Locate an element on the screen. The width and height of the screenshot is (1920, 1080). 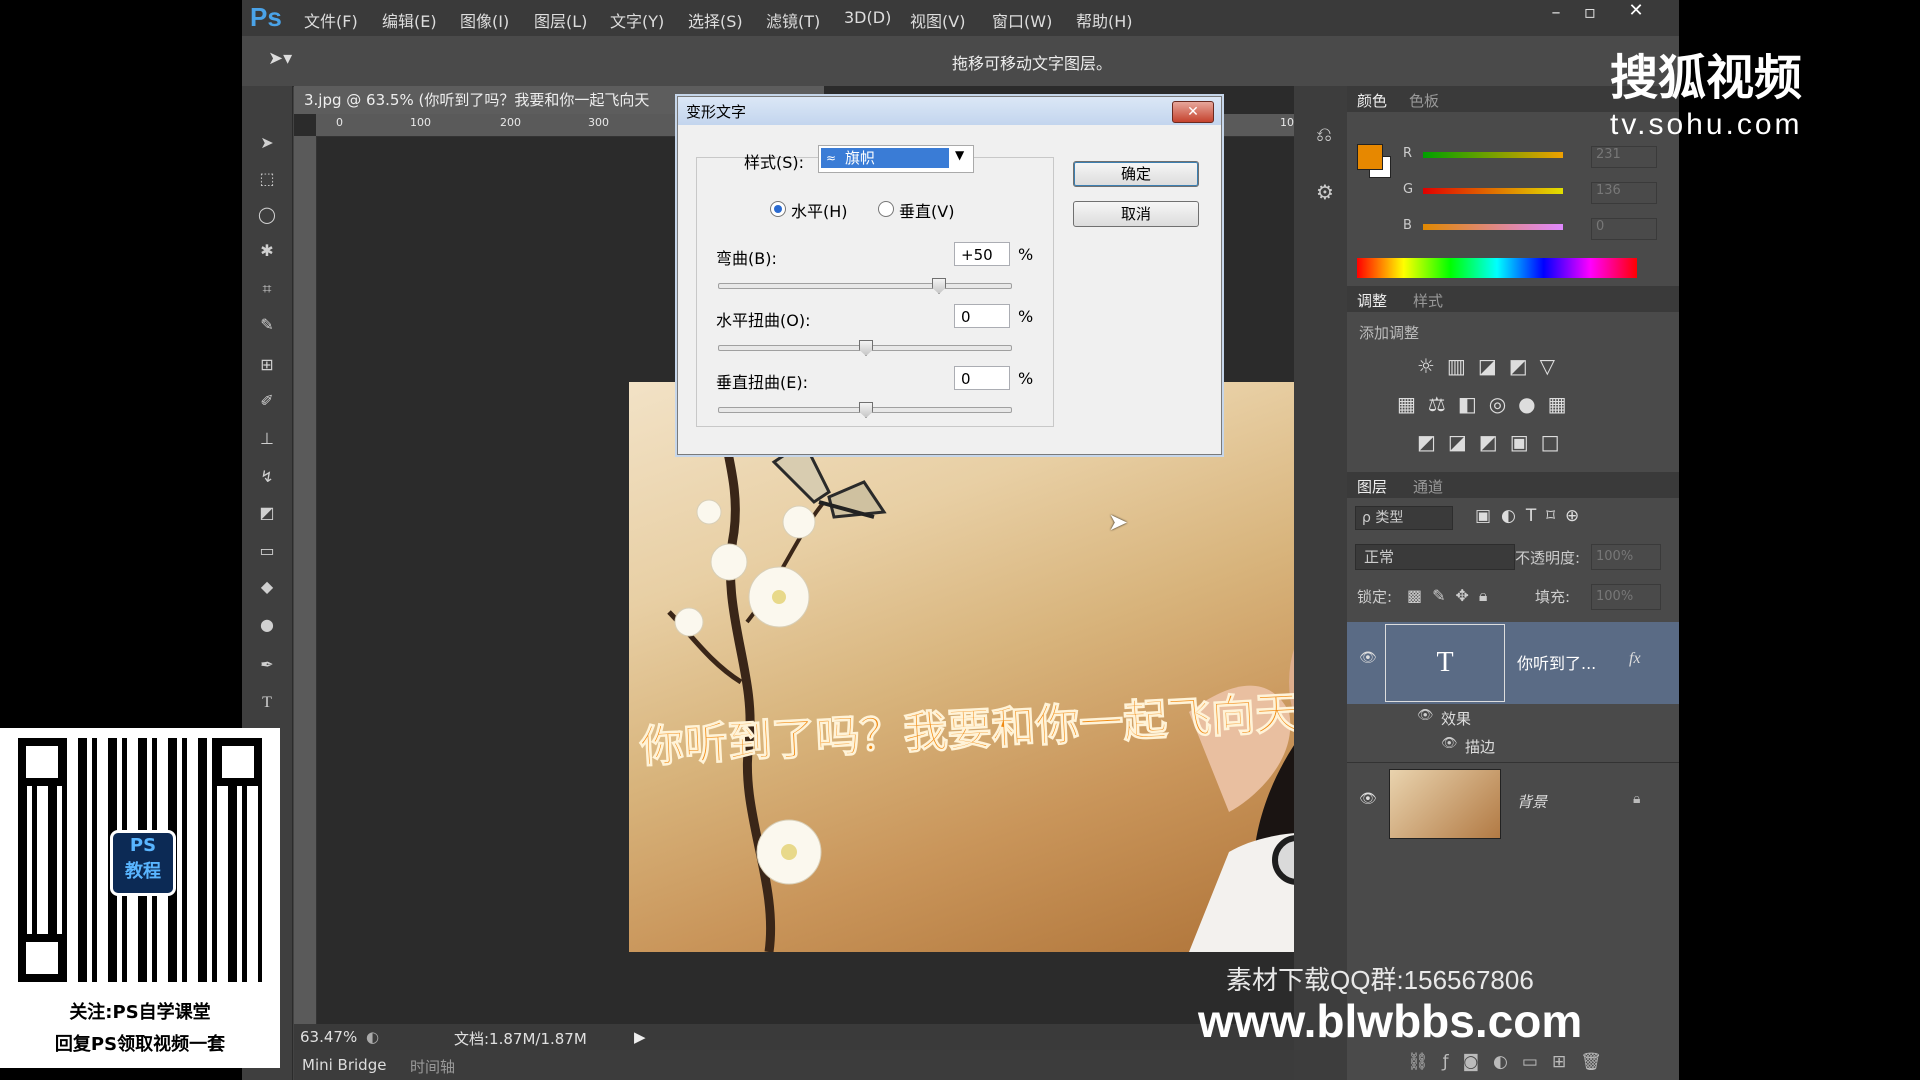
ruler-label: 0 is located at coordinates (339, 122).